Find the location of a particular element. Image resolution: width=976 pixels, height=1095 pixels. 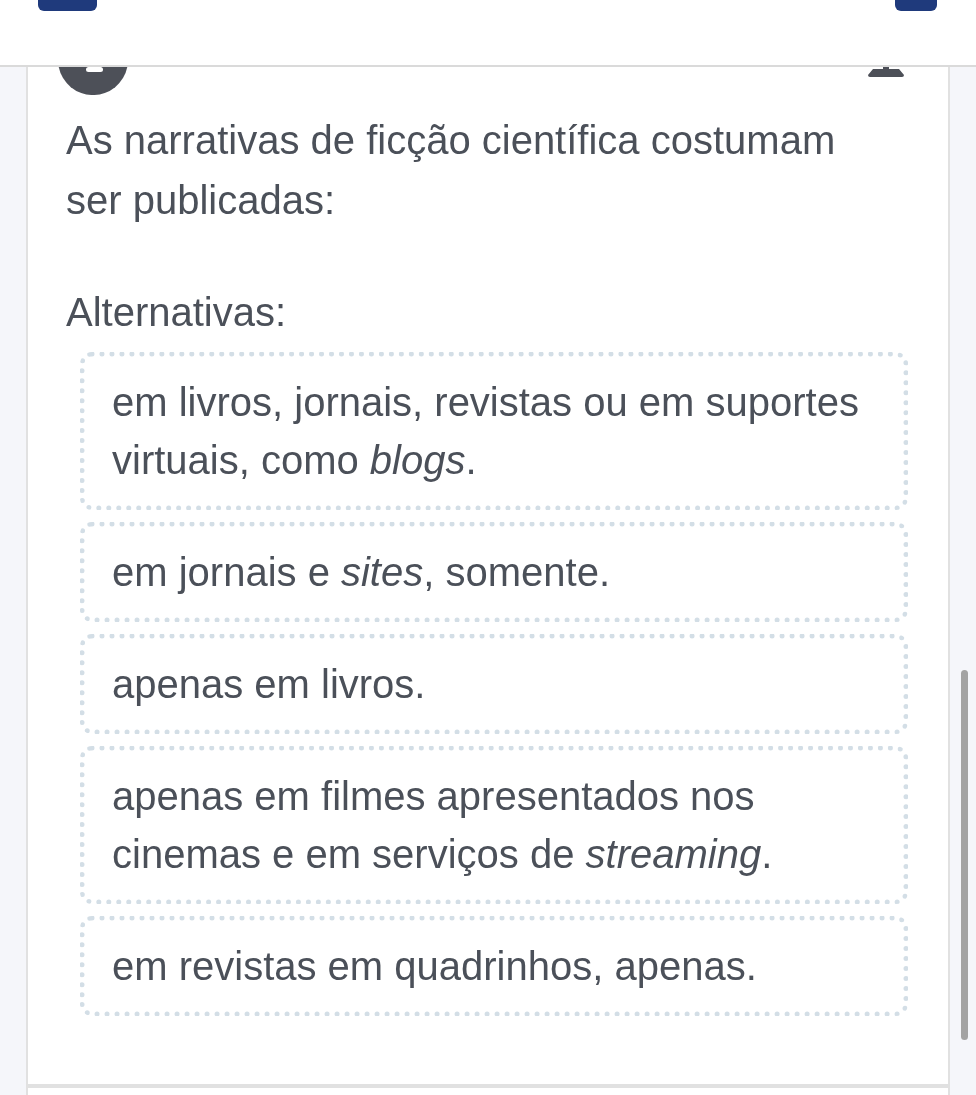

scrollbar-thumb is located at coordinates (964, 855).